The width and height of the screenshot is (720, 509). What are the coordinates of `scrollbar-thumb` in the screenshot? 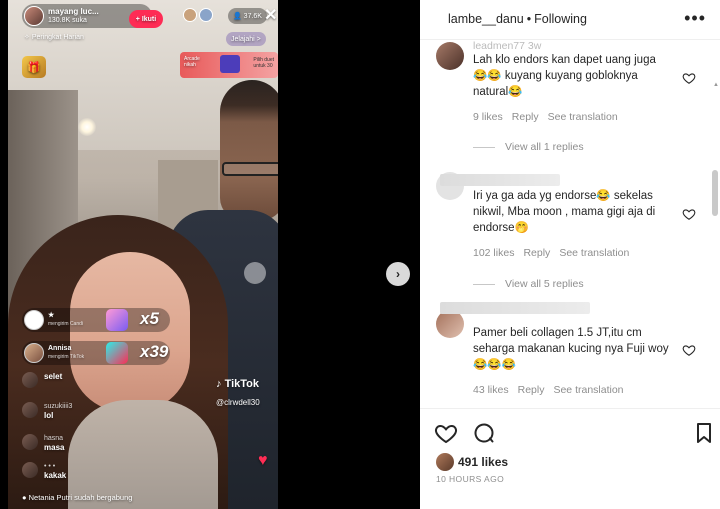 It's located at (715, 193).